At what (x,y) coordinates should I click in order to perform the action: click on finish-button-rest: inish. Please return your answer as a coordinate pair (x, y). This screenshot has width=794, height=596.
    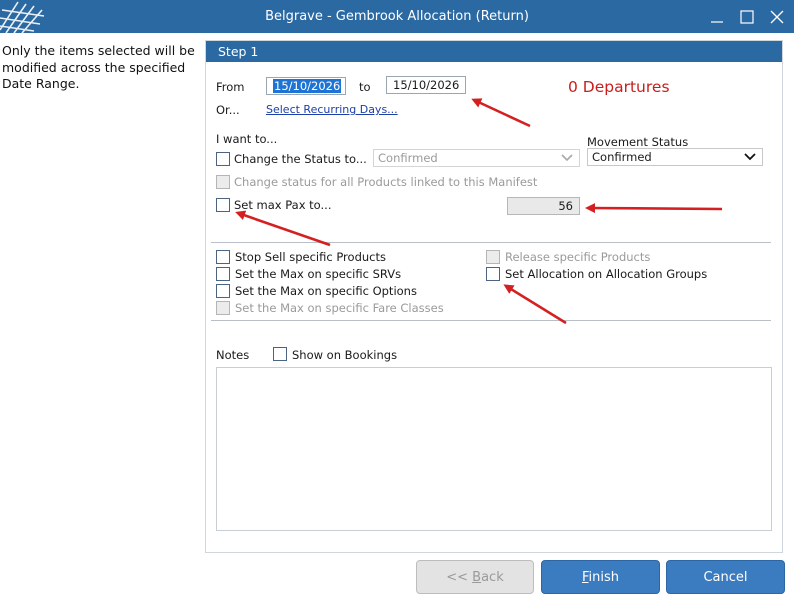
    Looking at the image, I should click on (604, 577).